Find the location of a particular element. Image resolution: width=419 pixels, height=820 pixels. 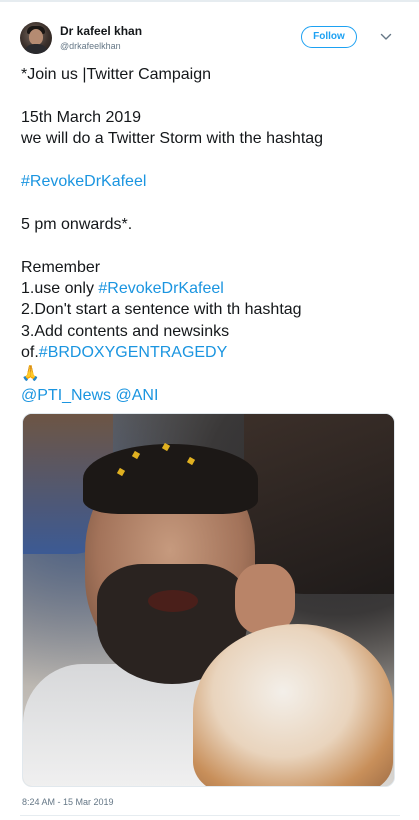

tweet-line: *Join us |Twitter Campaign is located at coordinates (116, 74).